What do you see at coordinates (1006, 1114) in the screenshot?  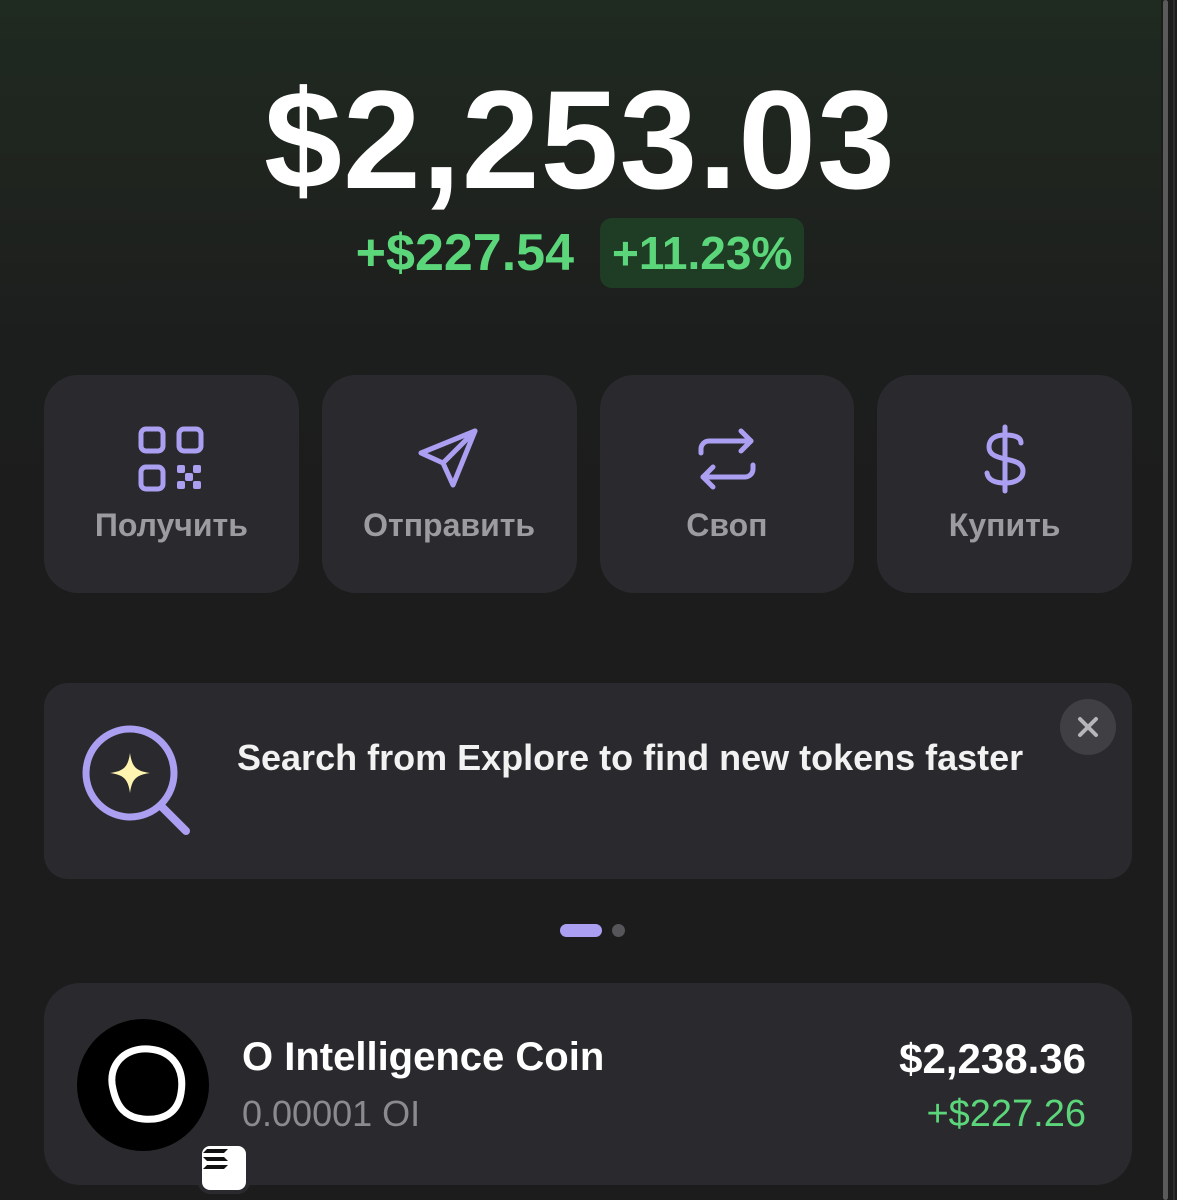 I see `token-change: +$227.26` at bounding box center [1006, 1114].